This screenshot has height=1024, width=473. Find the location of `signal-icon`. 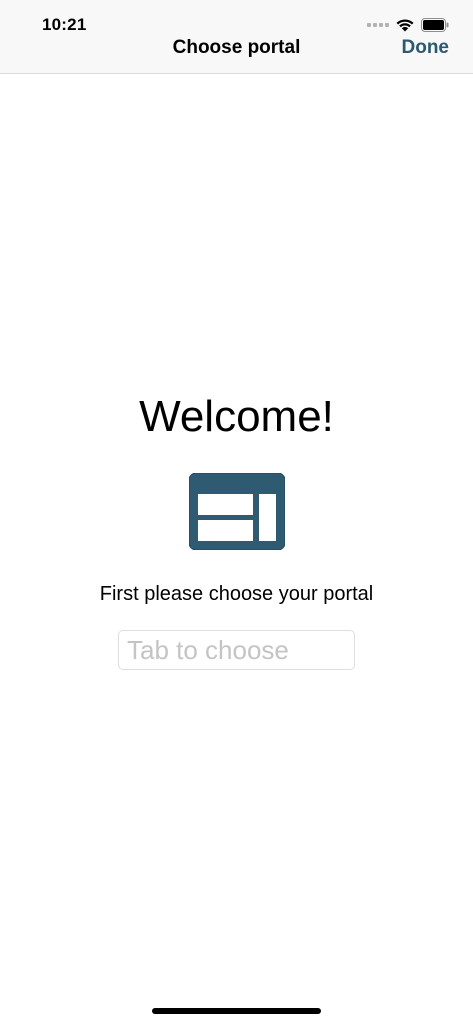

signal-icon is located at coordinates (378, 24).